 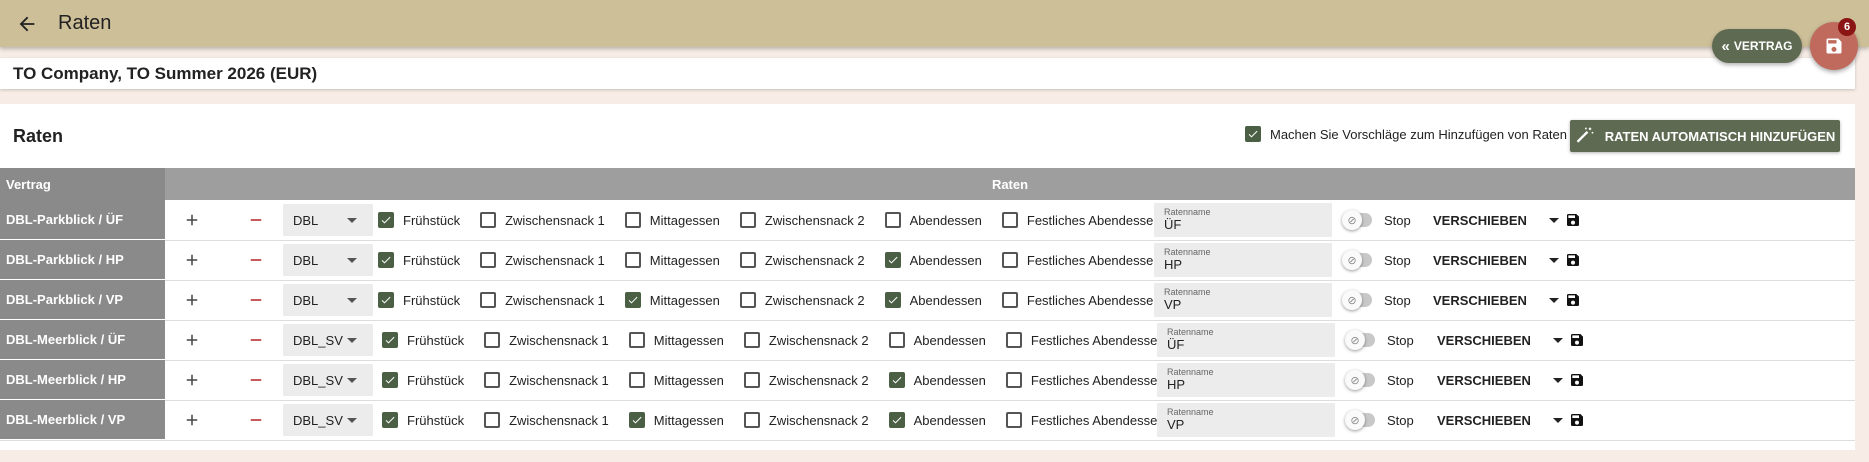 What do you see at coordinates (1253, 134) in the screenshot?
I see `suggest-rates-checkbox` at bounding box center [1253, 134].